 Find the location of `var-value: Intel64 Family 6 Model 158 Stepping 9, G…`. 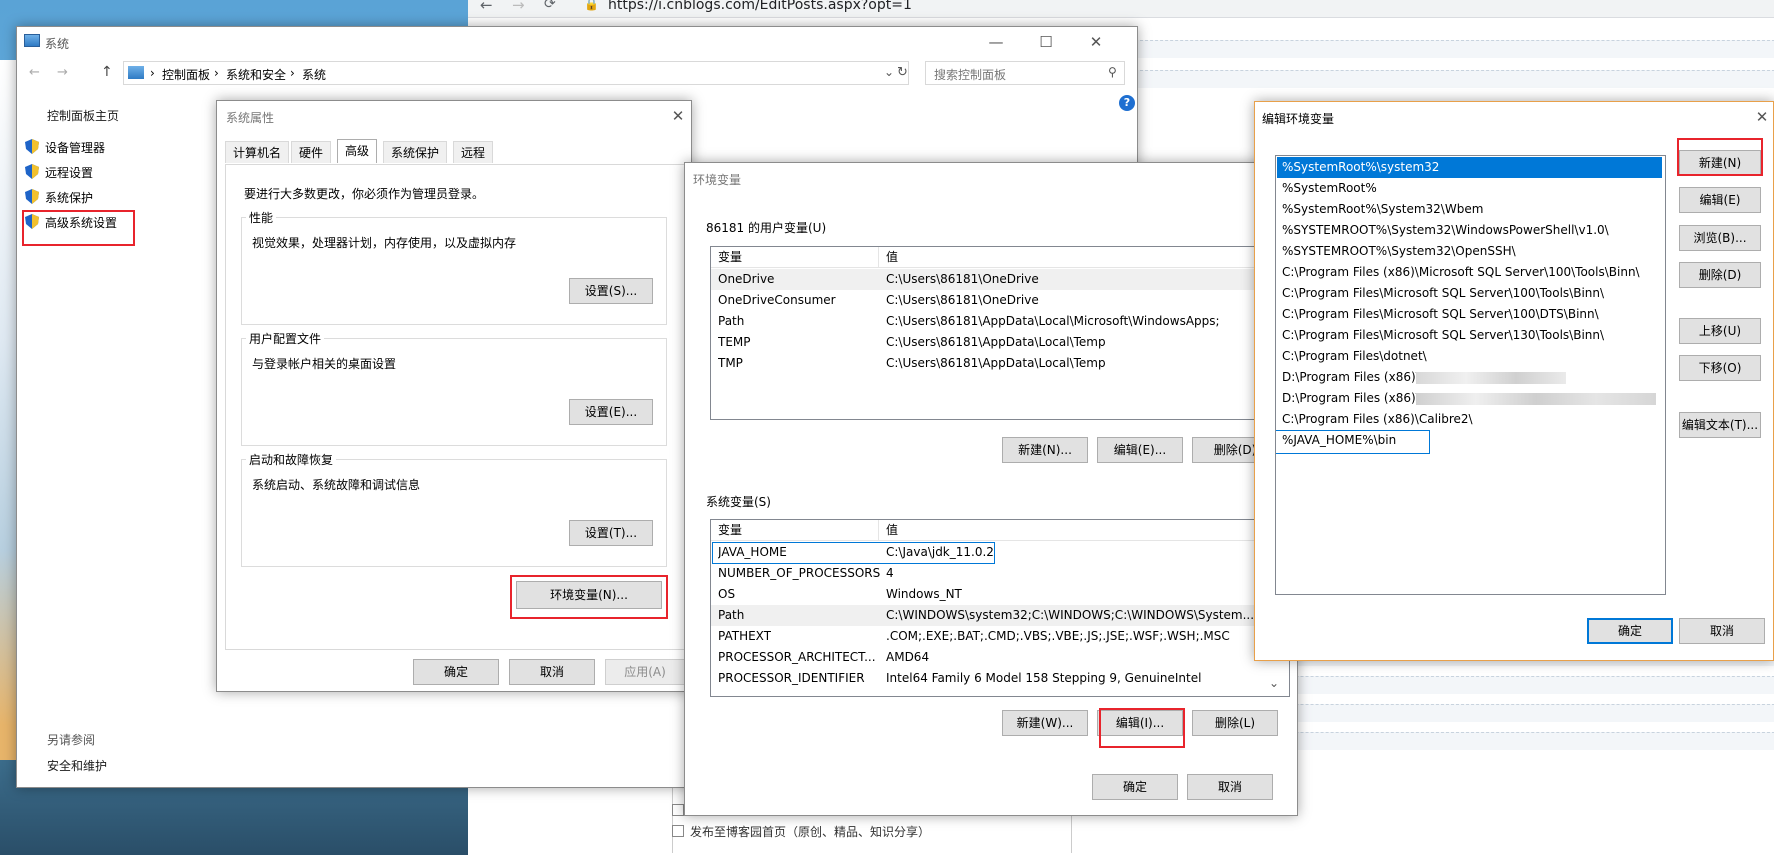

var-value: Intel64 Family 6 Model 158 Stepping 9, G… is located at coordinates (1044, 678).